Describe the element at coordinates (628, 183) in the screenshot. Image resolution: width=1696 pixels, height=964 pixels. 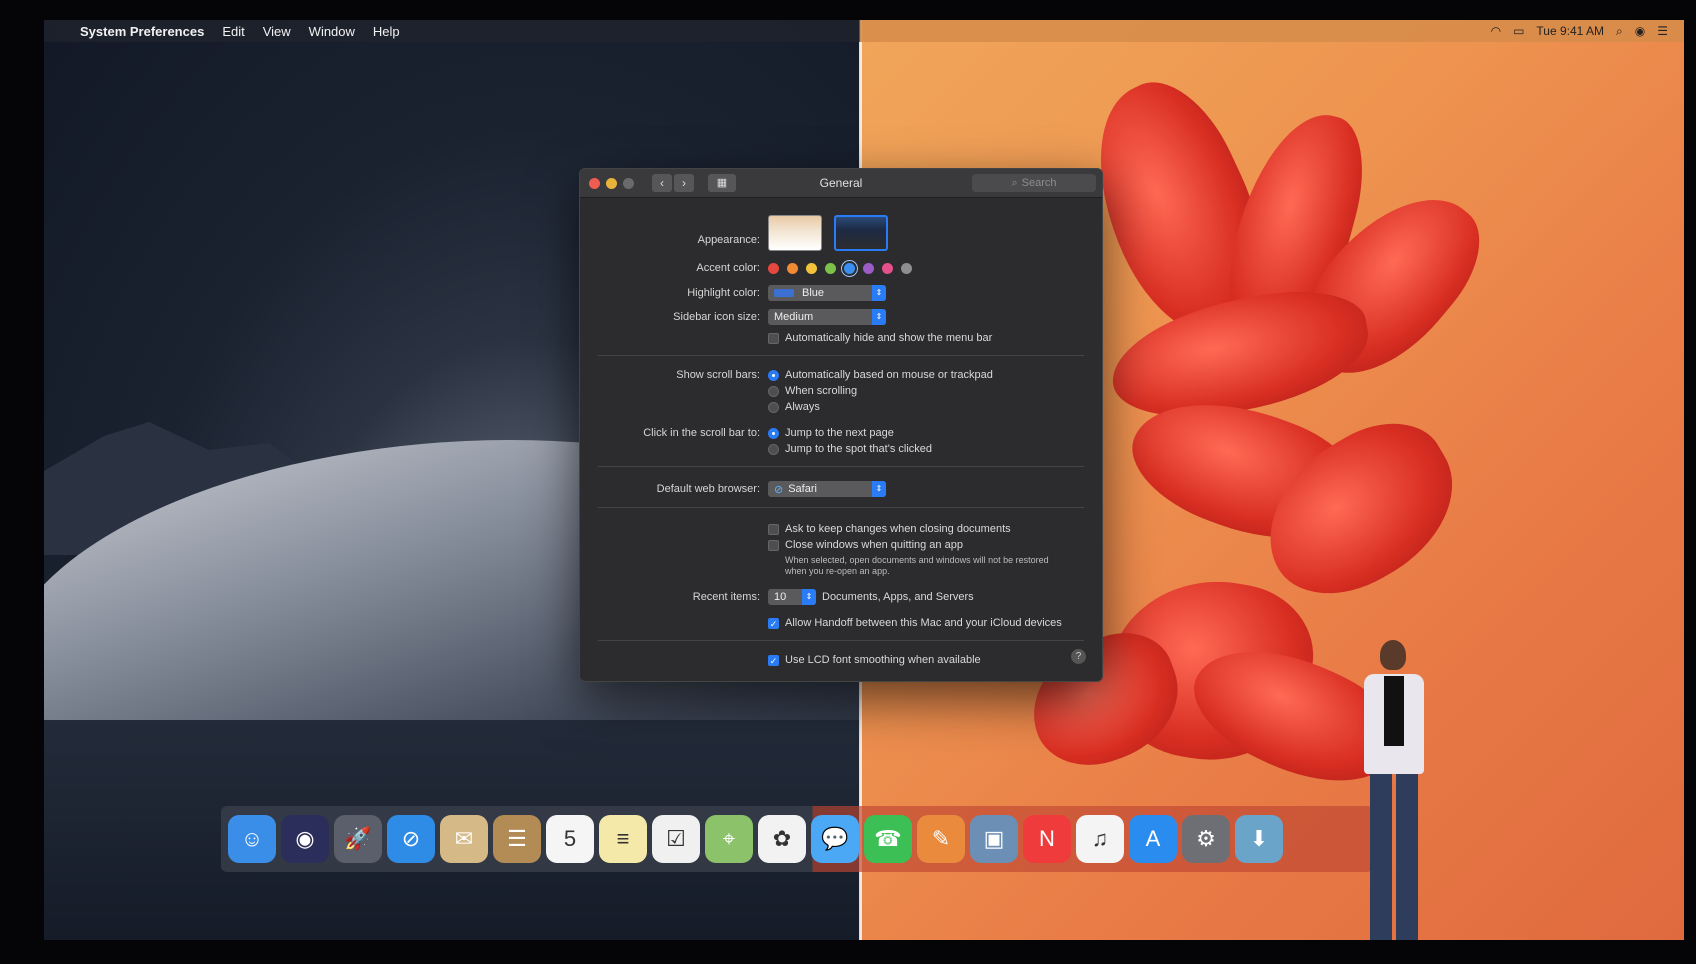
I see `zoom-window-button` at that location.